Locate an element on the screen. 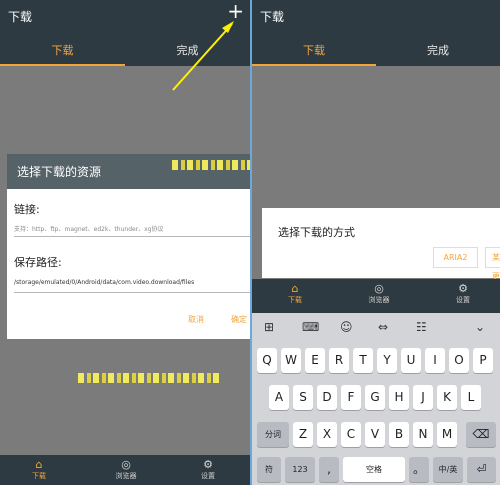 Image resolution: width=500 pixels, height=485 pixels. redacted-text-bottom is located at coordinates (150, 378).